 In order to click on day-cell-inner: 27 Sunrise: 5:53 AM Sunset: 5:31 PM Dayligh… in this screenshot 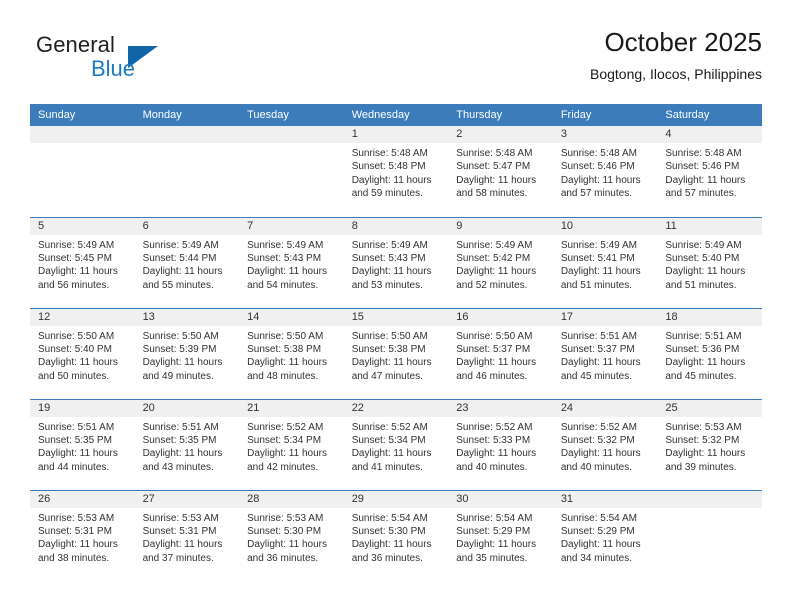, I will do `click(187, 535)`.